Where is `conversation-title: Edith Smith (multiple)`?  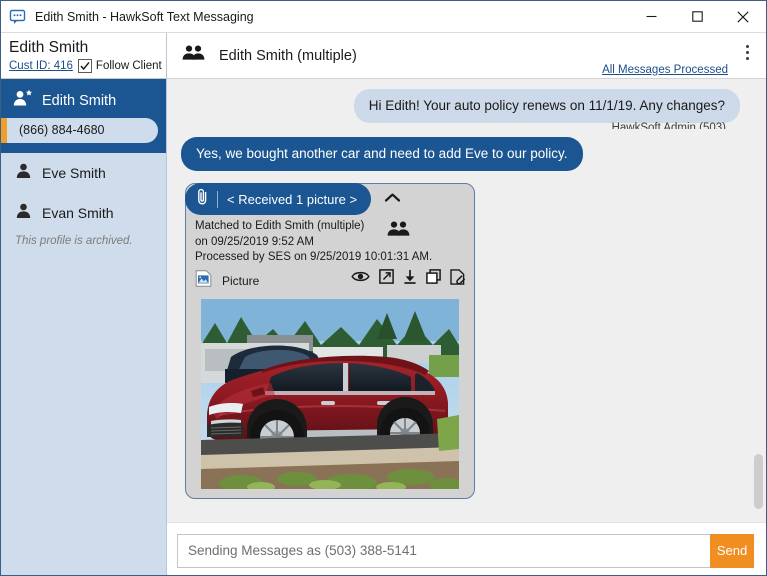 conversation-title: Edith Smith (multiple) is located at coordinates (288, 55).